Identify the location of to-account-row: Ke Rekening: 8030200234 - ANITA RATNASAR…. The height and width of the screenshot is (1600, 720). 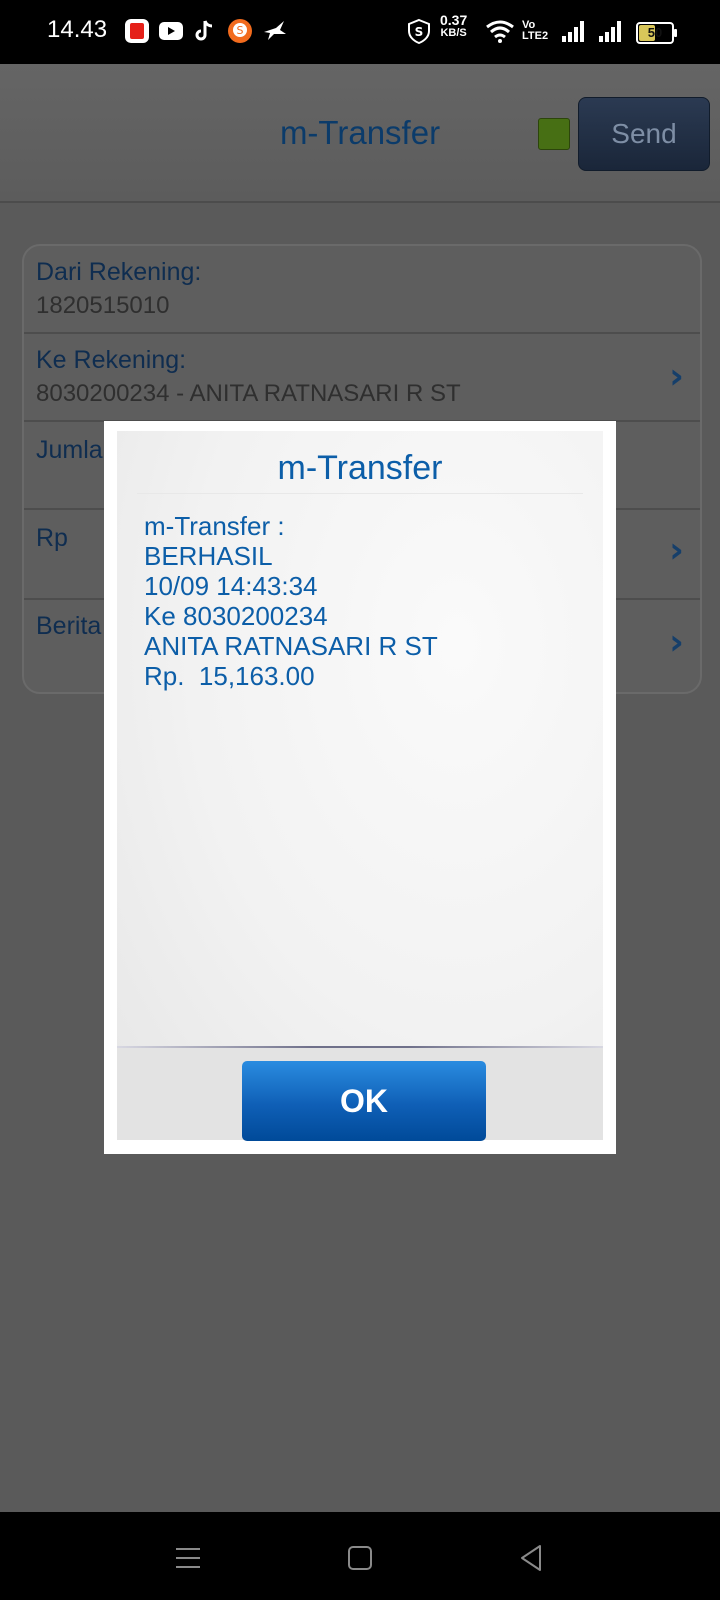
(362, 378).